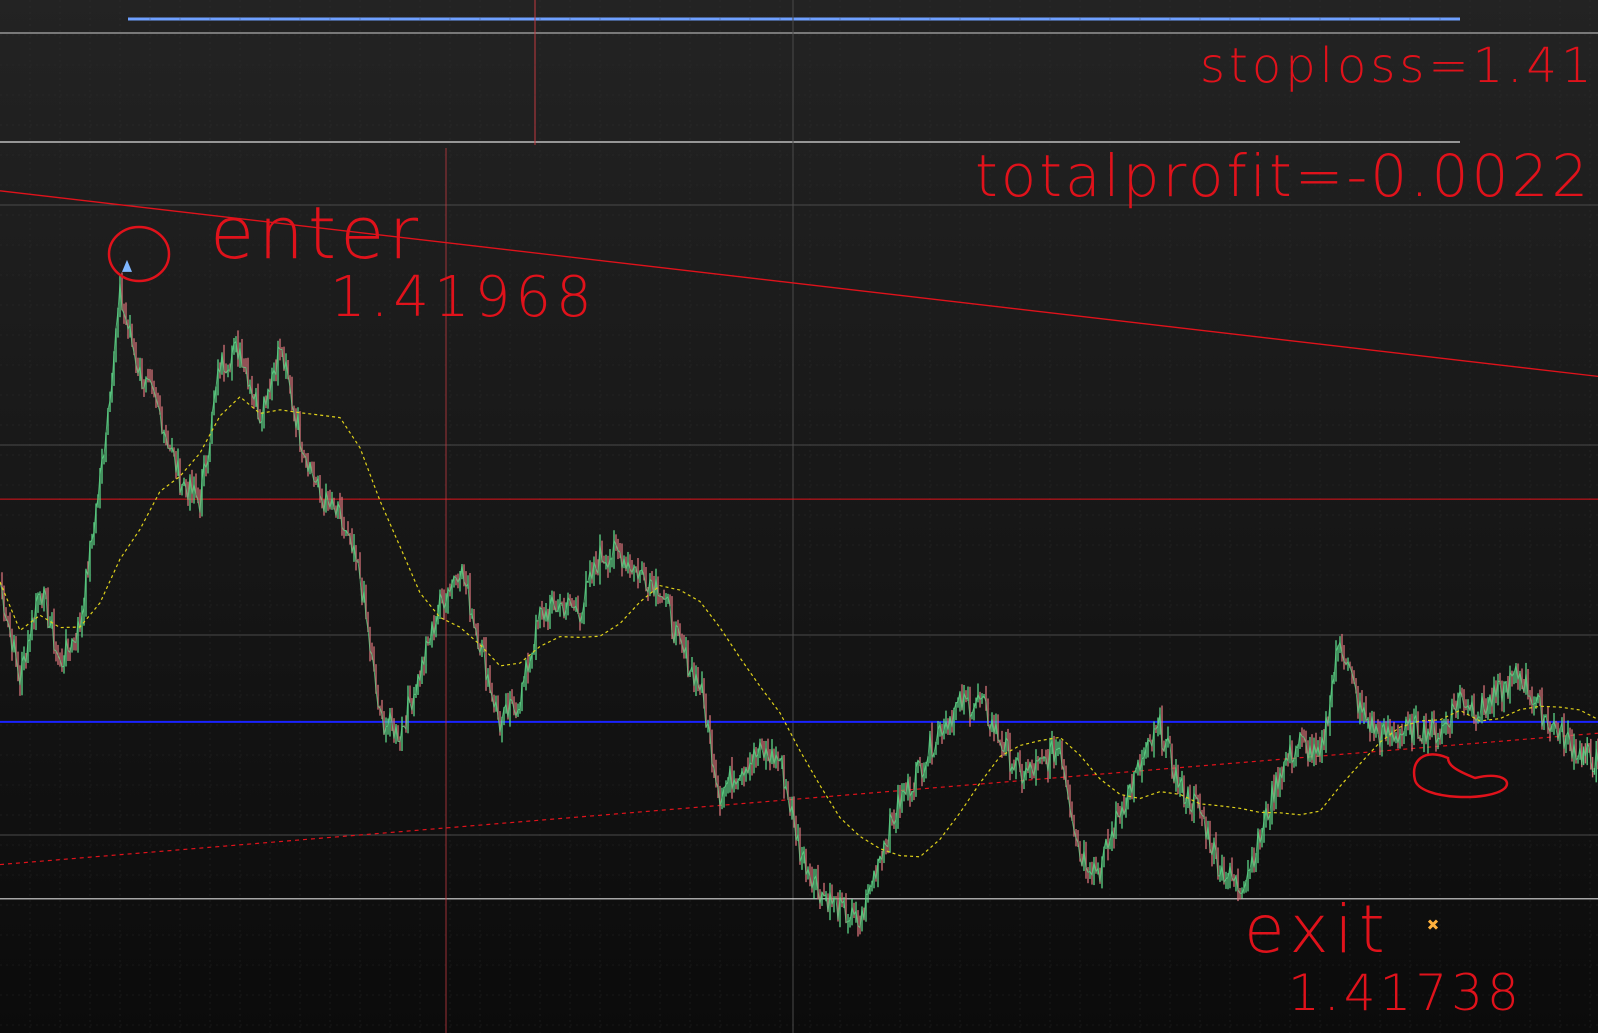 The image size is (1598, 1033). Describe the element at coordinates (1399, 66) in the screenshot. I see `stoploss-annotation: stoploss=1.41747` at that location.